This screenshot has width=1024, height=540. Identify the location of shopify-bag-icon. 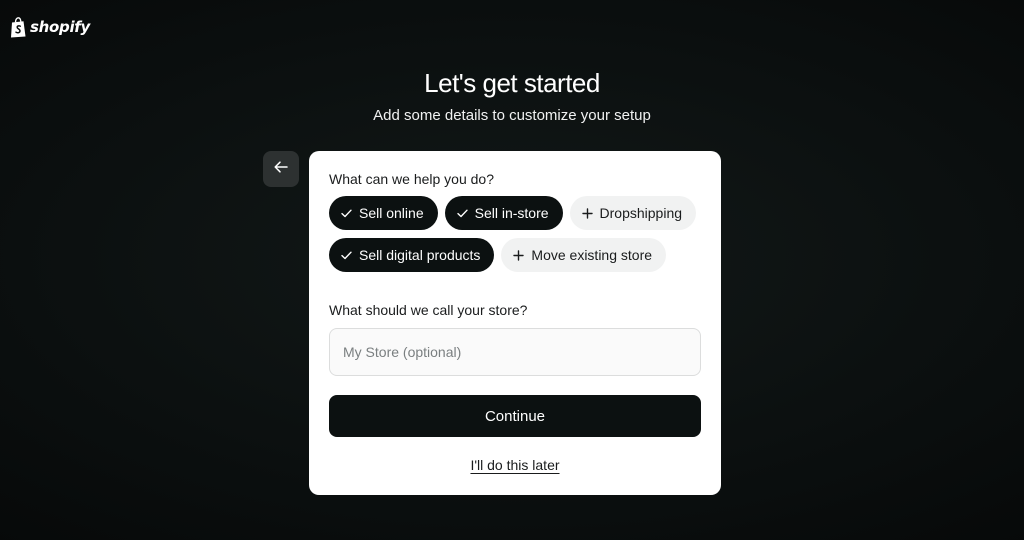
(18, 27).